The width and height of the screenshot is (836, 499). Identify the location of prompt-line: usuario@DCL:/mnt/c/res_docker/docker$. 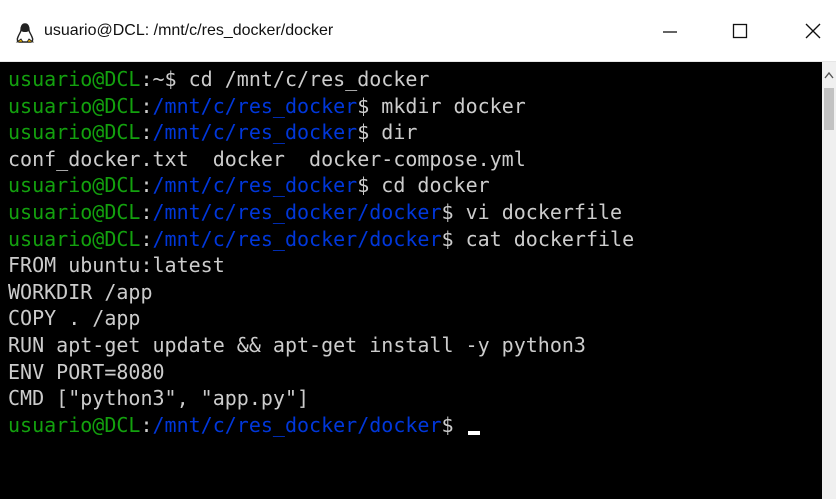
(321, 425).